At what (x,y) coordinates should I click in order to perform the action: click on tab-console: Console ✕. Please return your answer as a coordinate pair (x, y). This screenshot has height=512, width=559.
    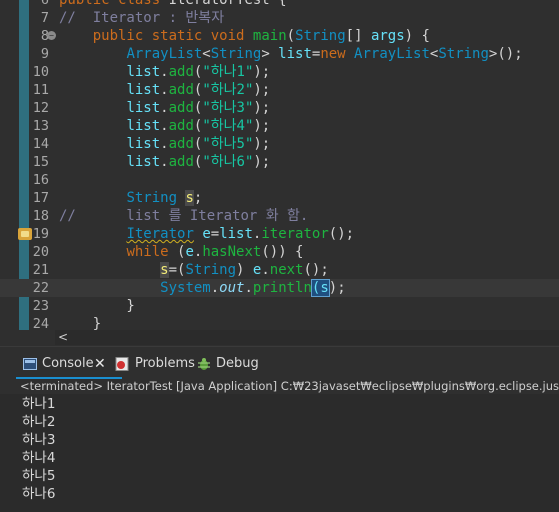
    Looking at the image, I should click on (69, 366).